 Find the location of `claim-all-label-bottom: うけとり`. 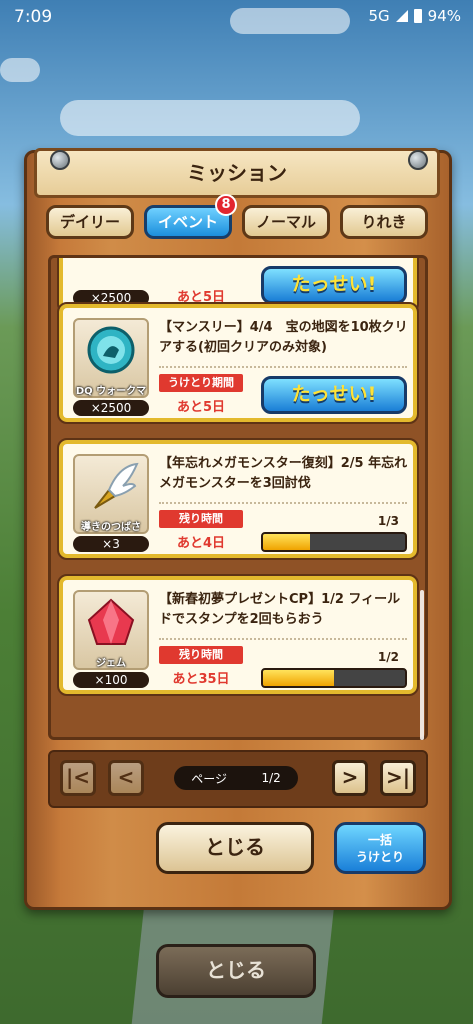

claim-all-label-bottom: うけとり is located at coordinates (379, 857).